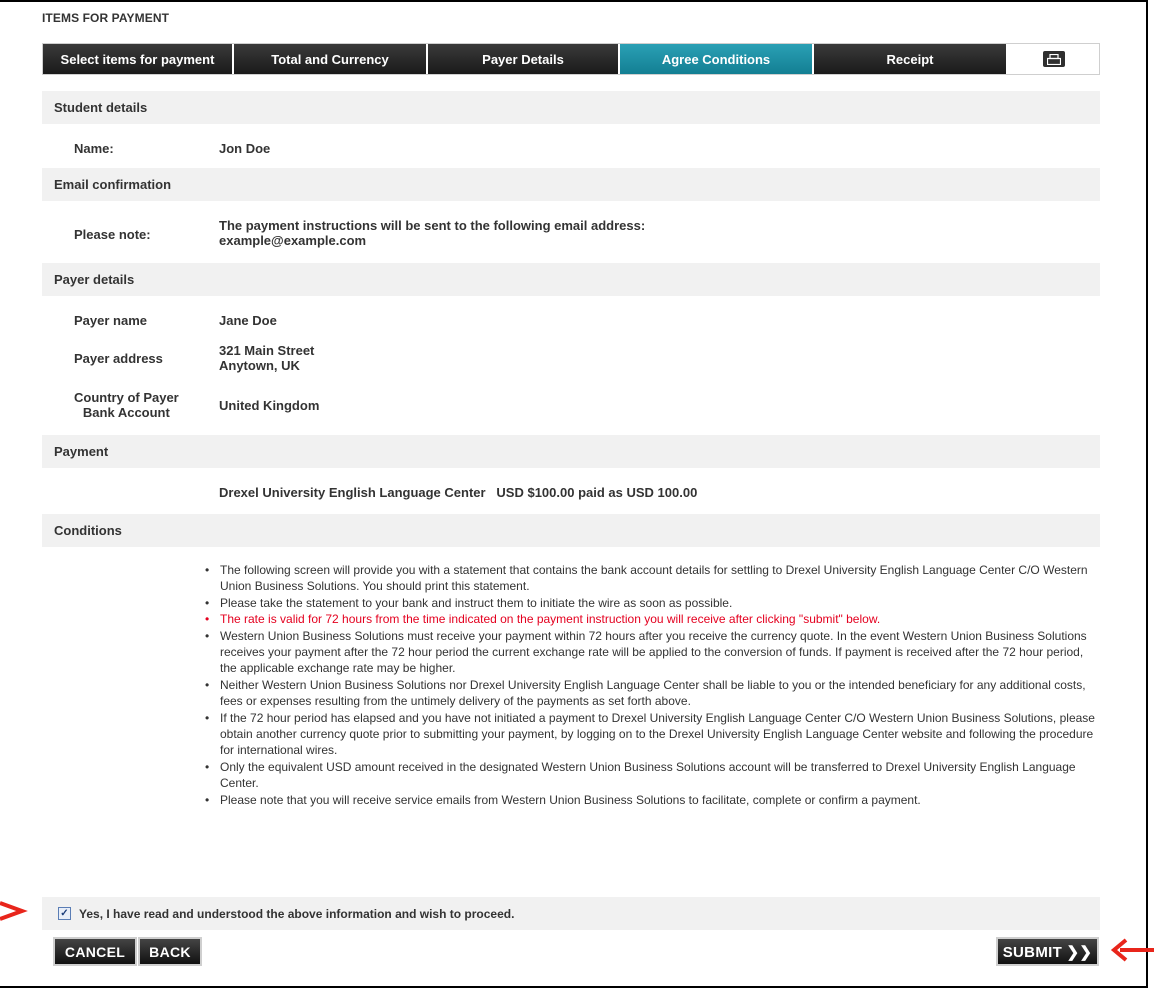  What do you see at coordinates (170, 951) in the screenshot?
I see `back-button: BACK` at bounding box center [170, 951].